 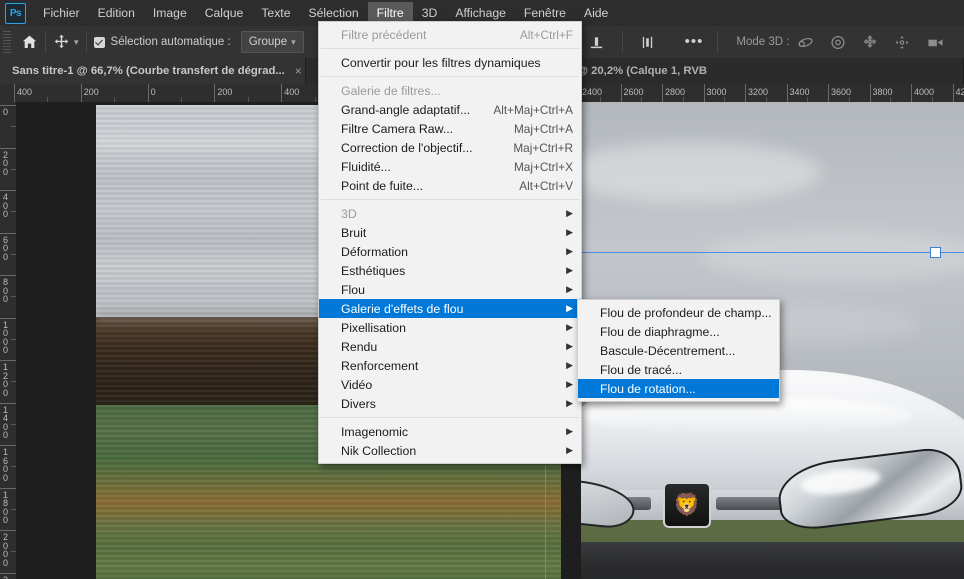 I want to click on filter-menu-item-bruit: Bruit ▶, so click(x=450, y=232).